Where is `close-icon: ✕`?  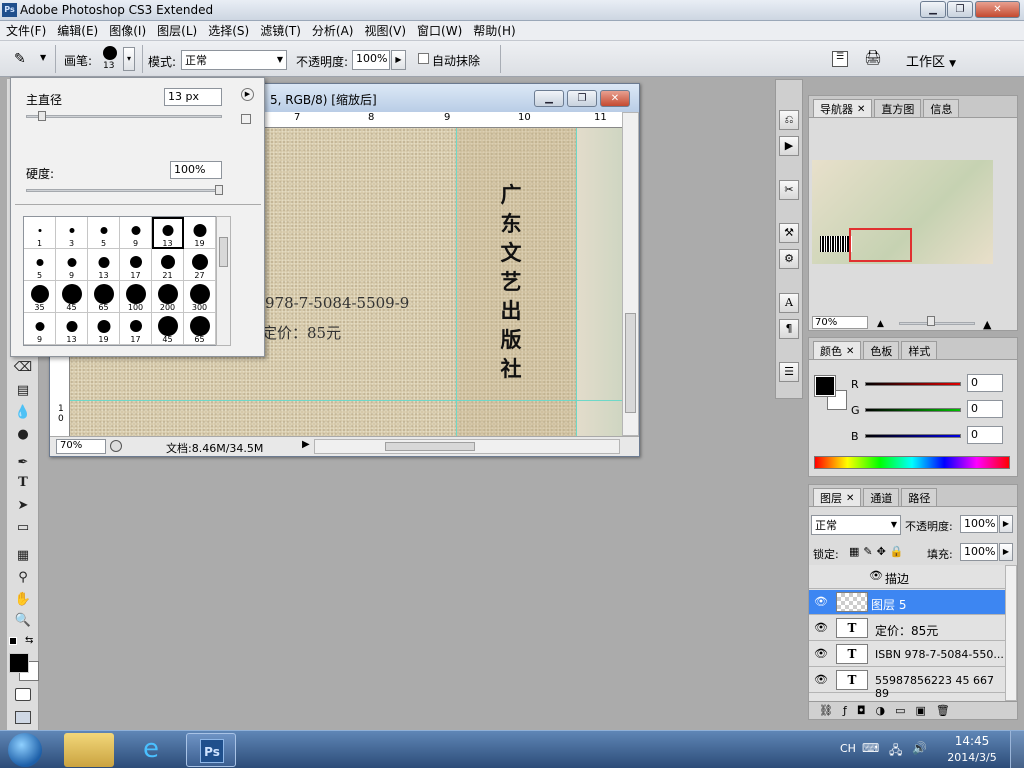
close-icon: ✕ is located at coordinates (850, 351).